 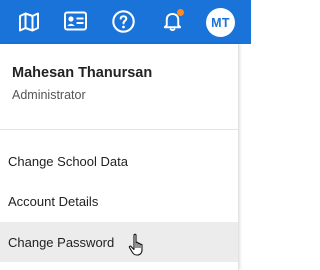 What do you see at coordinates (220, 22) in the screenshot?
I see `avatar: MT` at bounding box center [220, 22].